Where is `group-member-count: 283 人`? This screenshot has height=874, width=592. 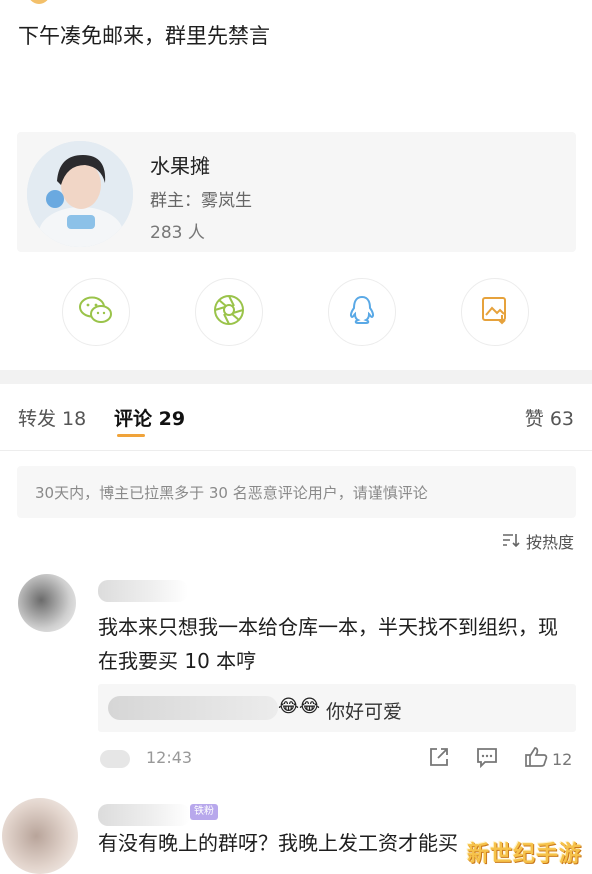
group-member-count: 283 人 is located at coordinates (177, 233).